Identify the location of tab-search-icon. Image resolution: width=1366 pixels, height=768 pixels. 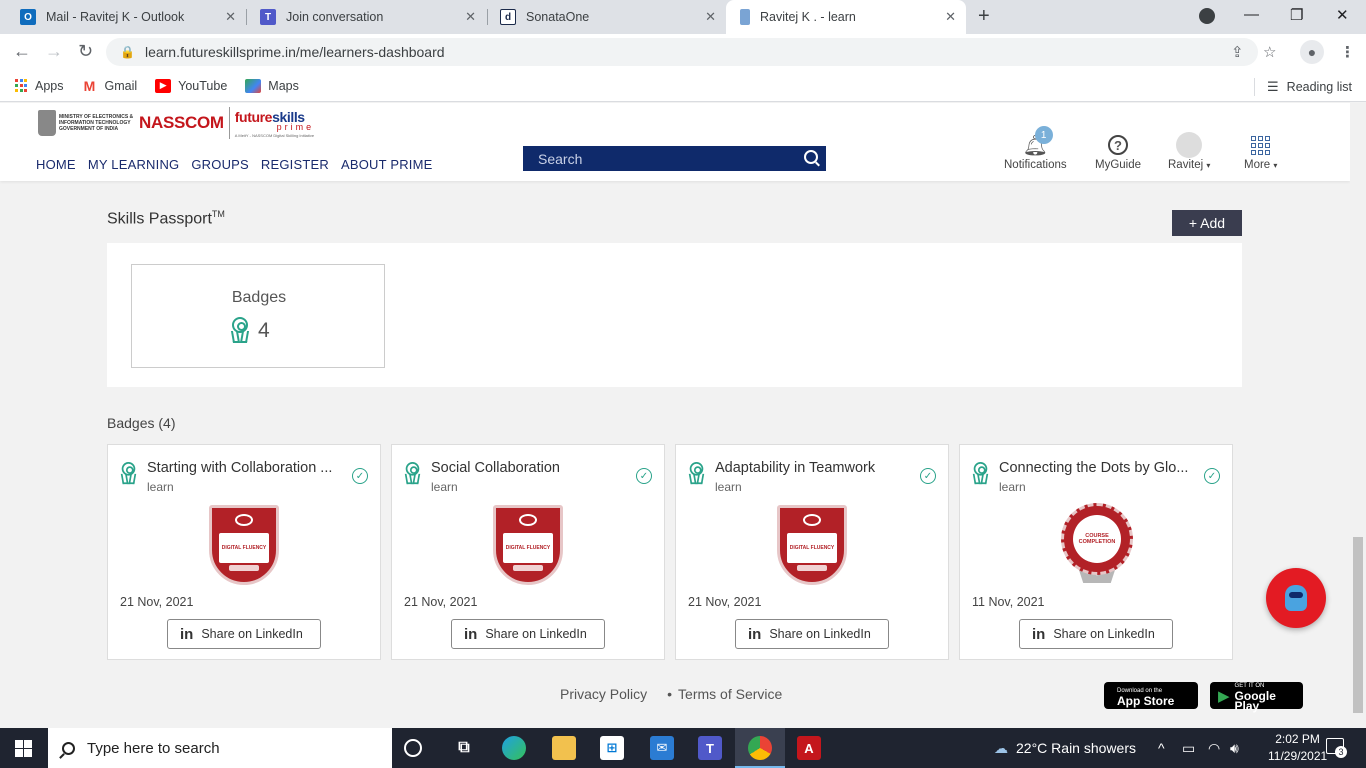
(1207, 16).